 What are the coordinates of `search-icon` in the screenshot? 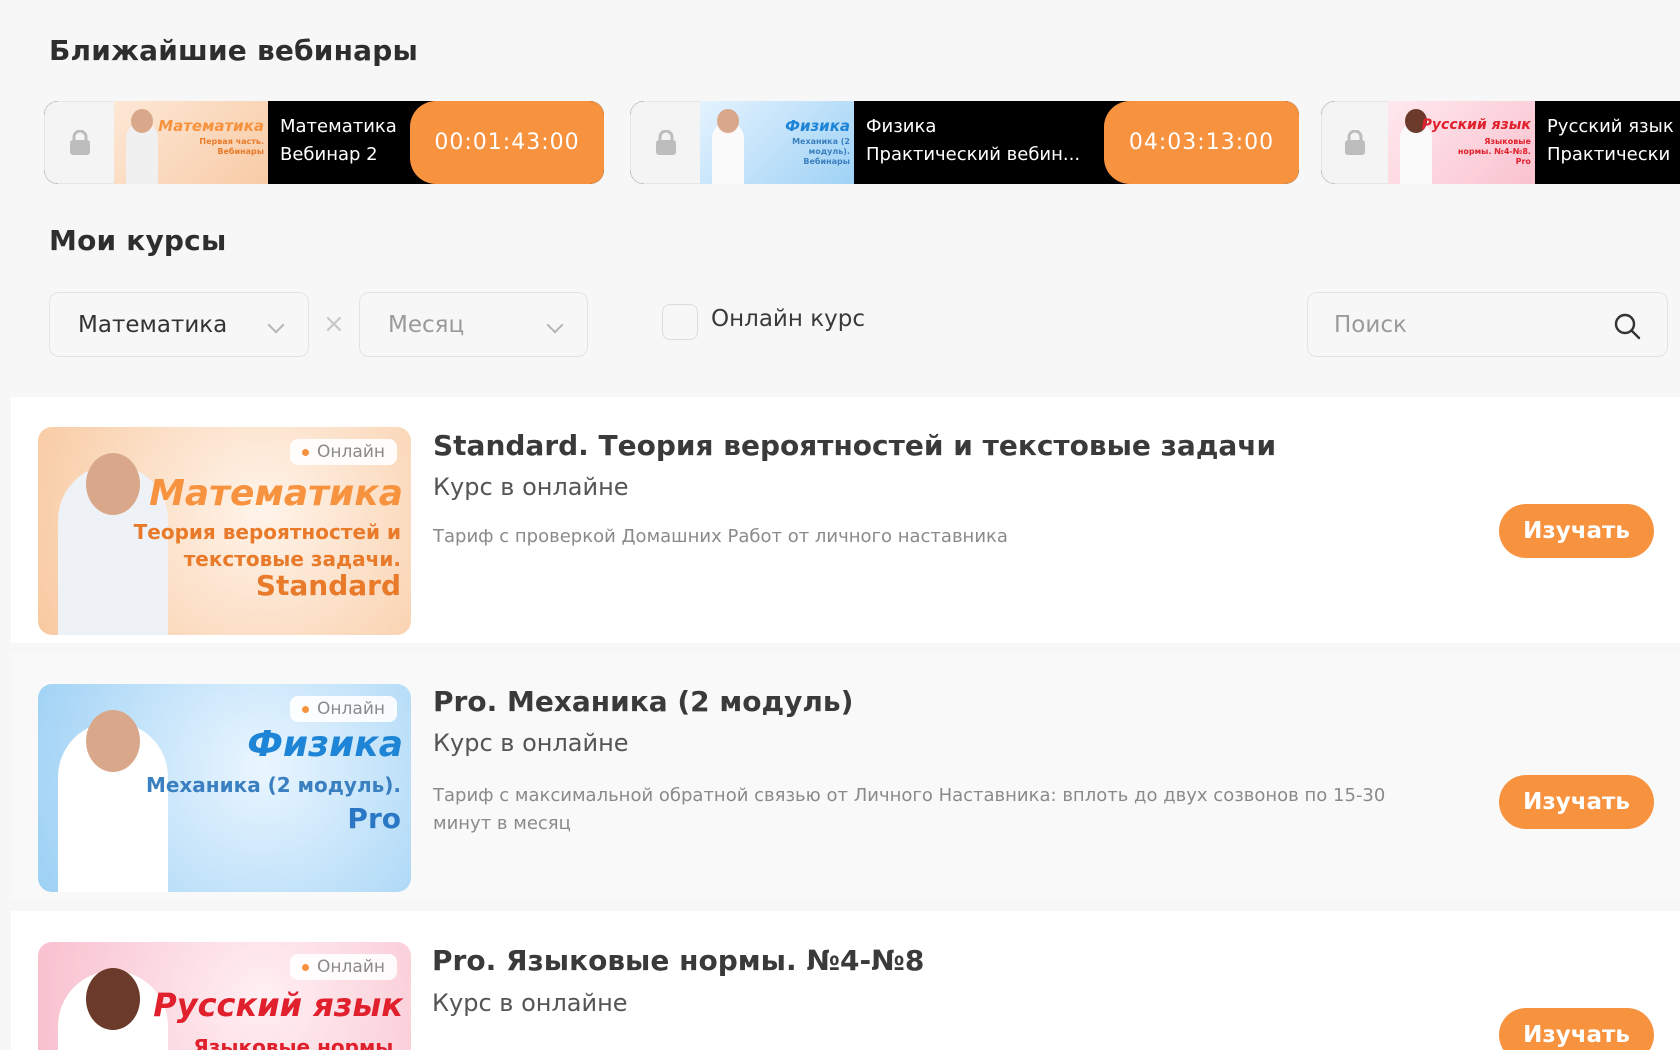 It's located at (1627, 326).